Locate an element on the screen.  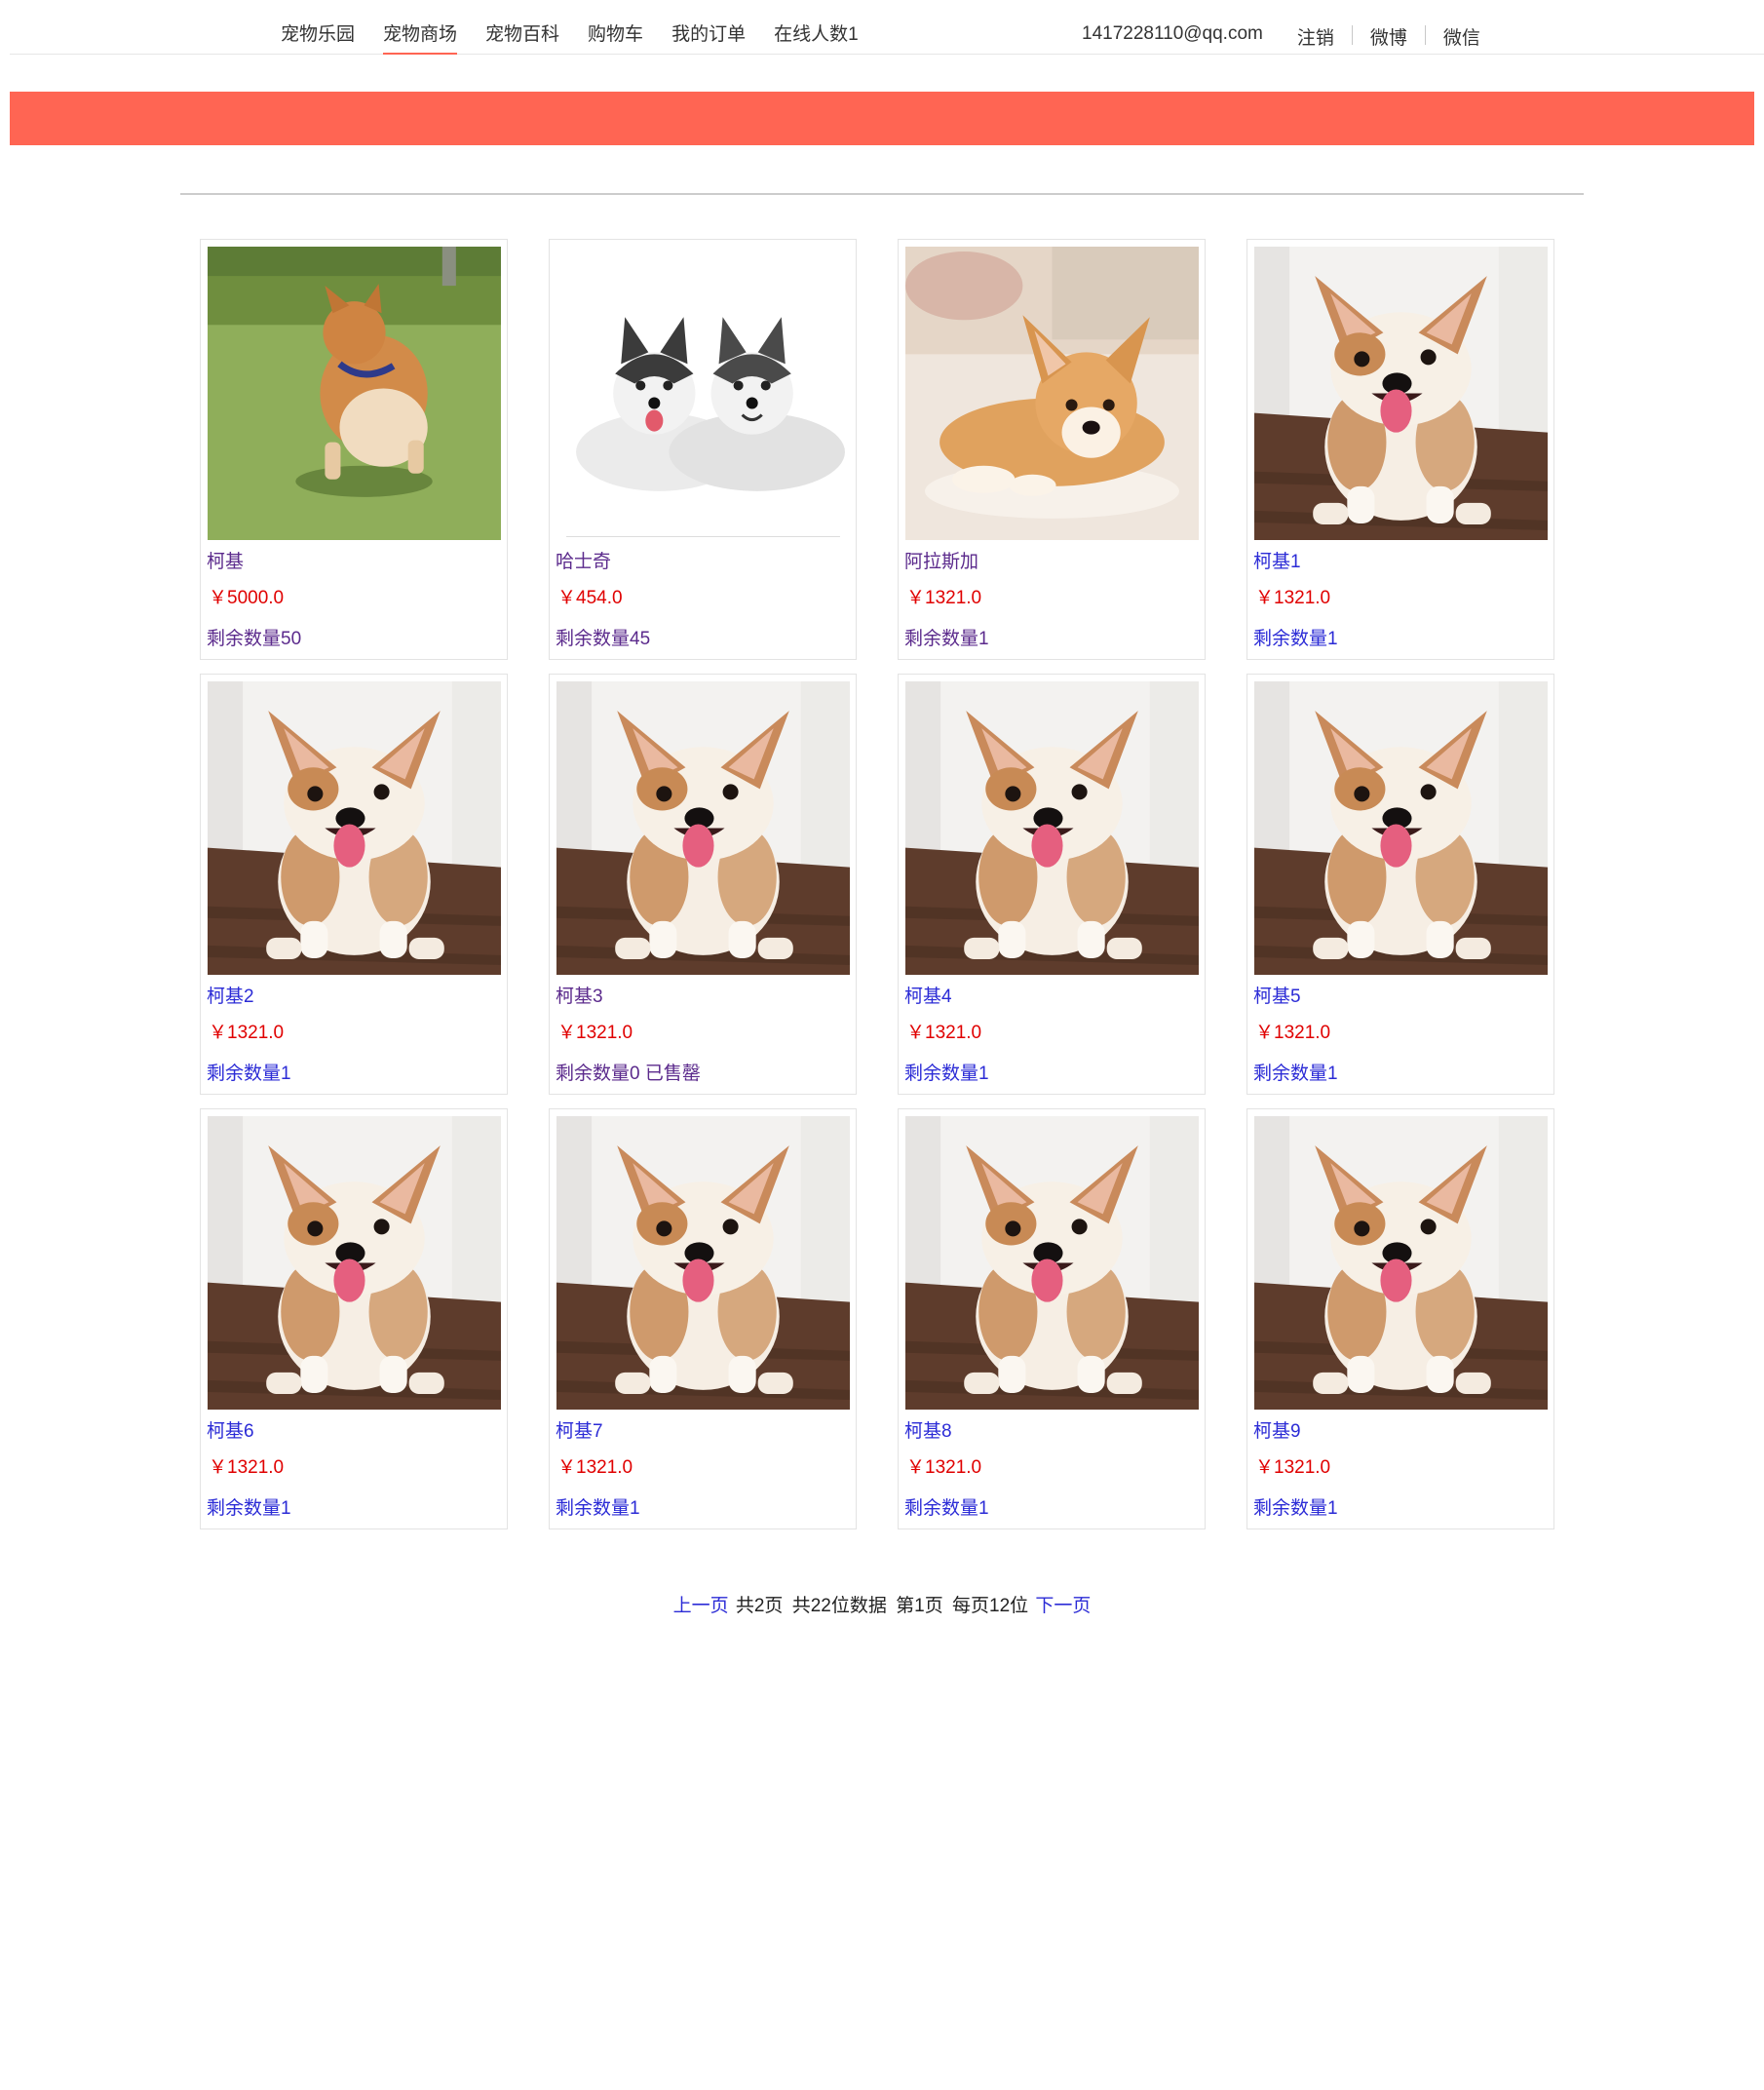
product-name-link: 柯基3 is located at coordinates (579, 995).